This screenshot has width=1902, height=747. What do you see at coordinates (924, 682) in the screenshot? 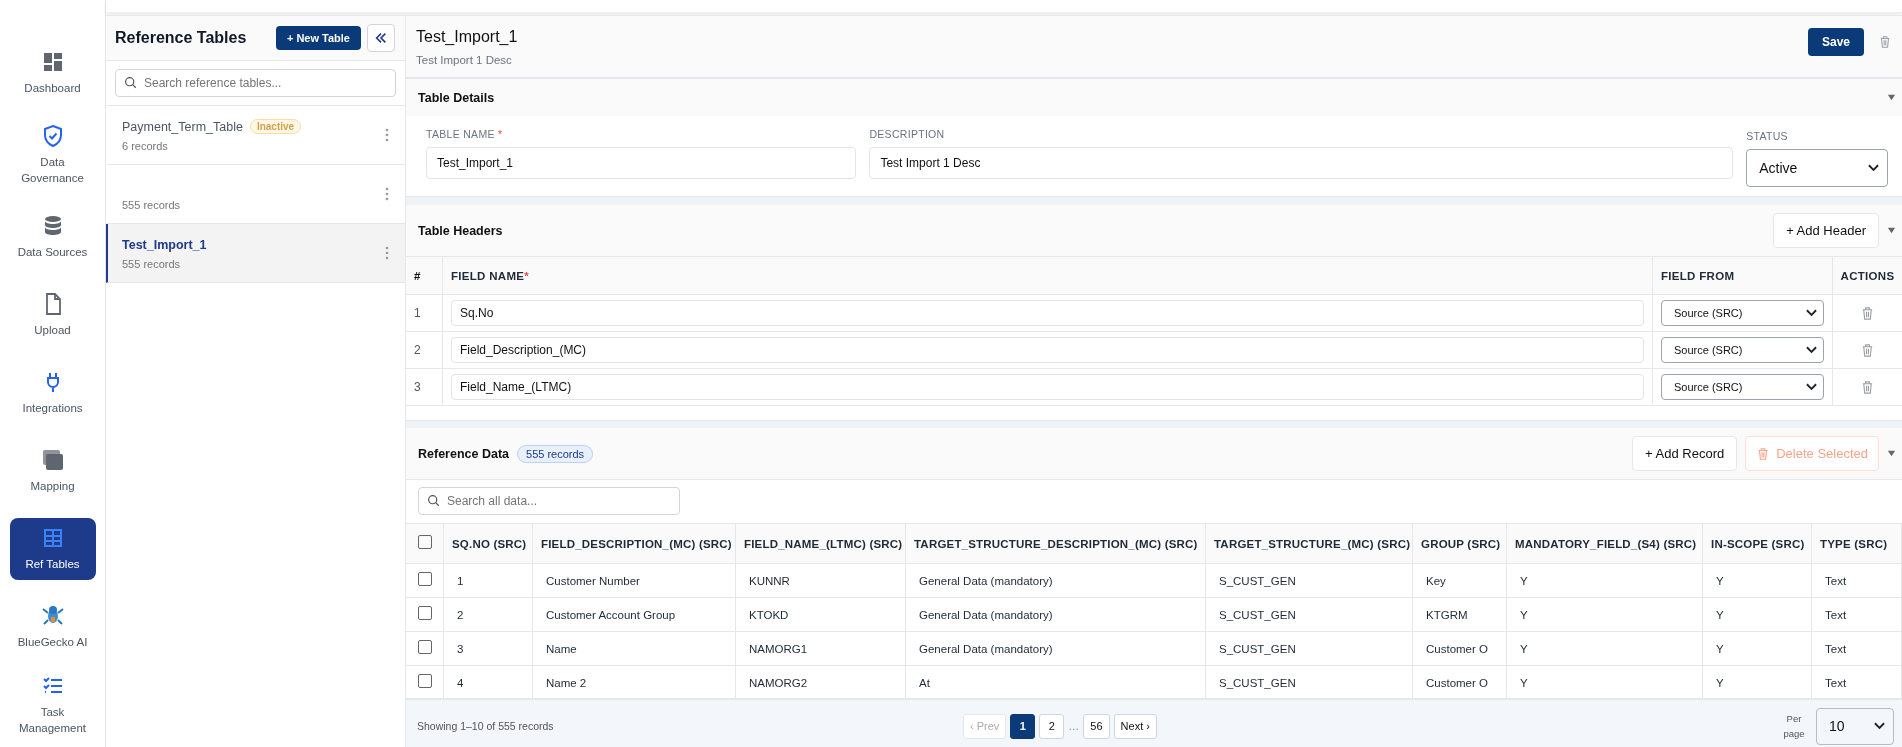
I see `table-cell: At` at bounding box center [924, 682].